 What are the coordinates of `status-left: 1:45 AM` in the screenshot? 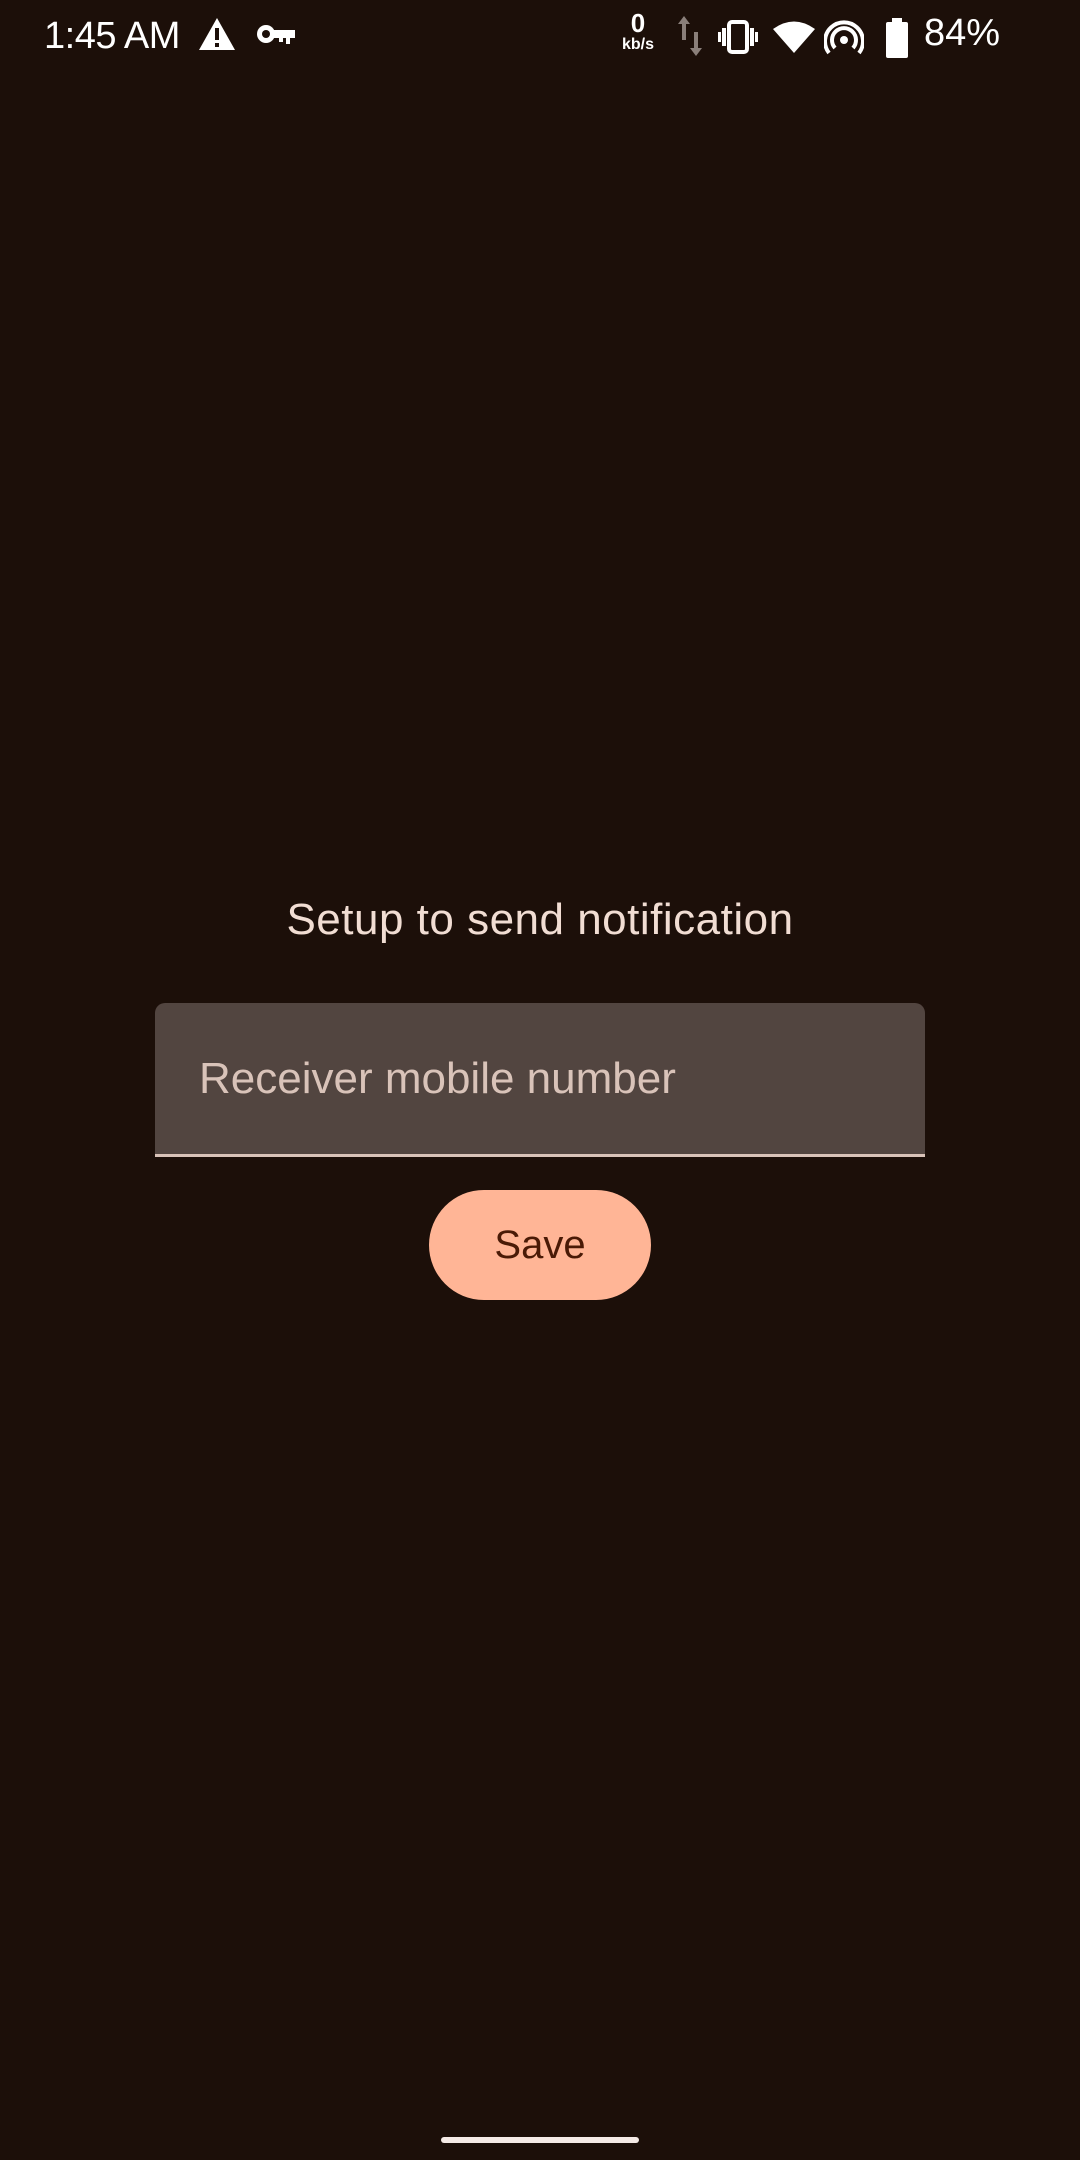 It's located at (170, 36).